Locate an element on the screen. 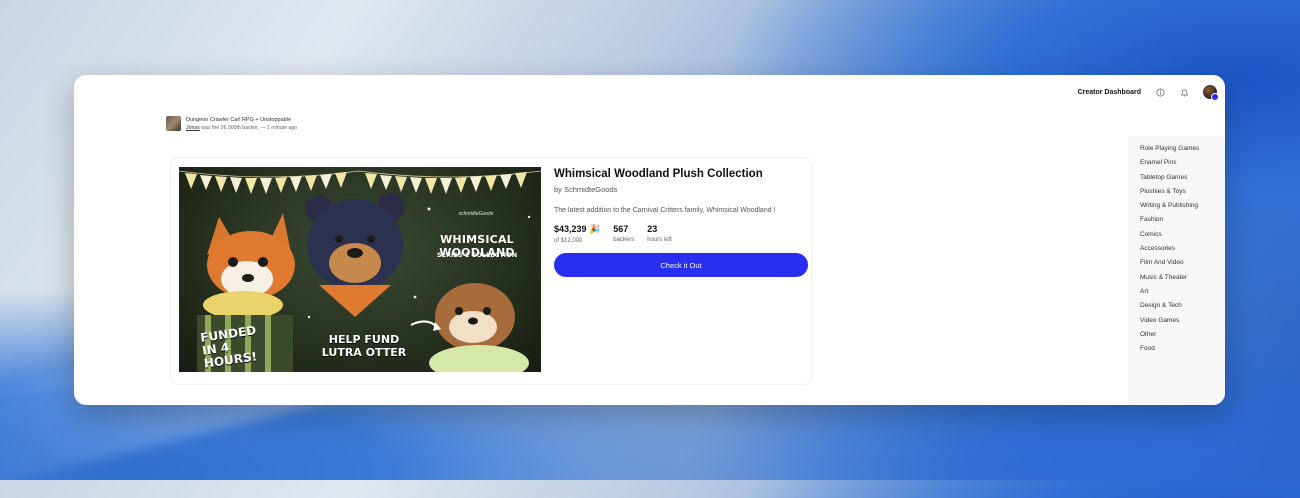  user-avatar is located at coordinates (1211, 93).